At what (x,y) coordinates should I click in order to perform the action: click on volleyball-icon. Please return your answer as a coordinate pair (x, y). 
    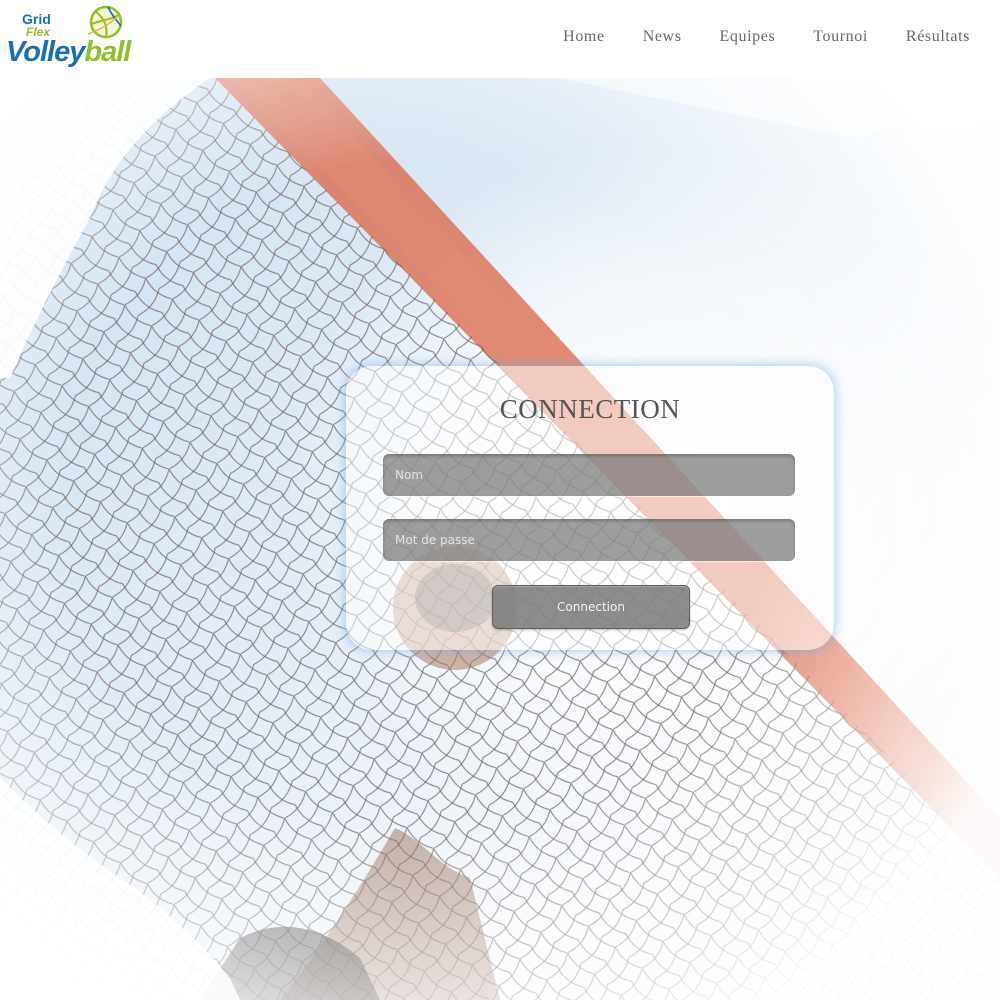
    Looking at the image, I should click on (105, 22).